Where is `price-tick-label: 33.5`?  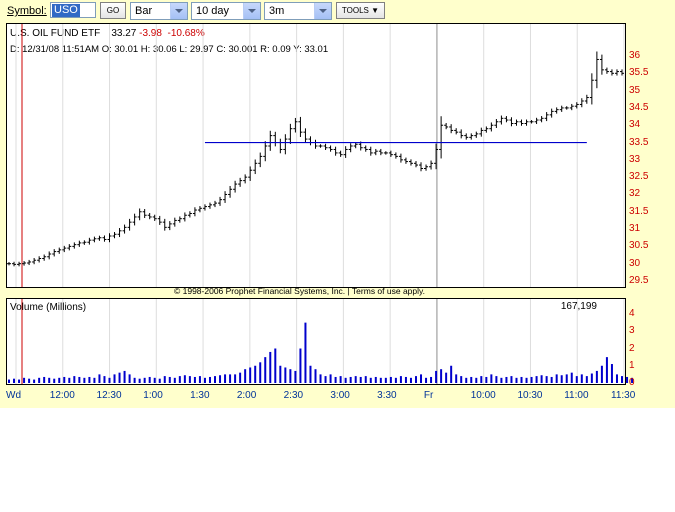
price-tick-label: 33.5 is located at coordinates (639, 142).